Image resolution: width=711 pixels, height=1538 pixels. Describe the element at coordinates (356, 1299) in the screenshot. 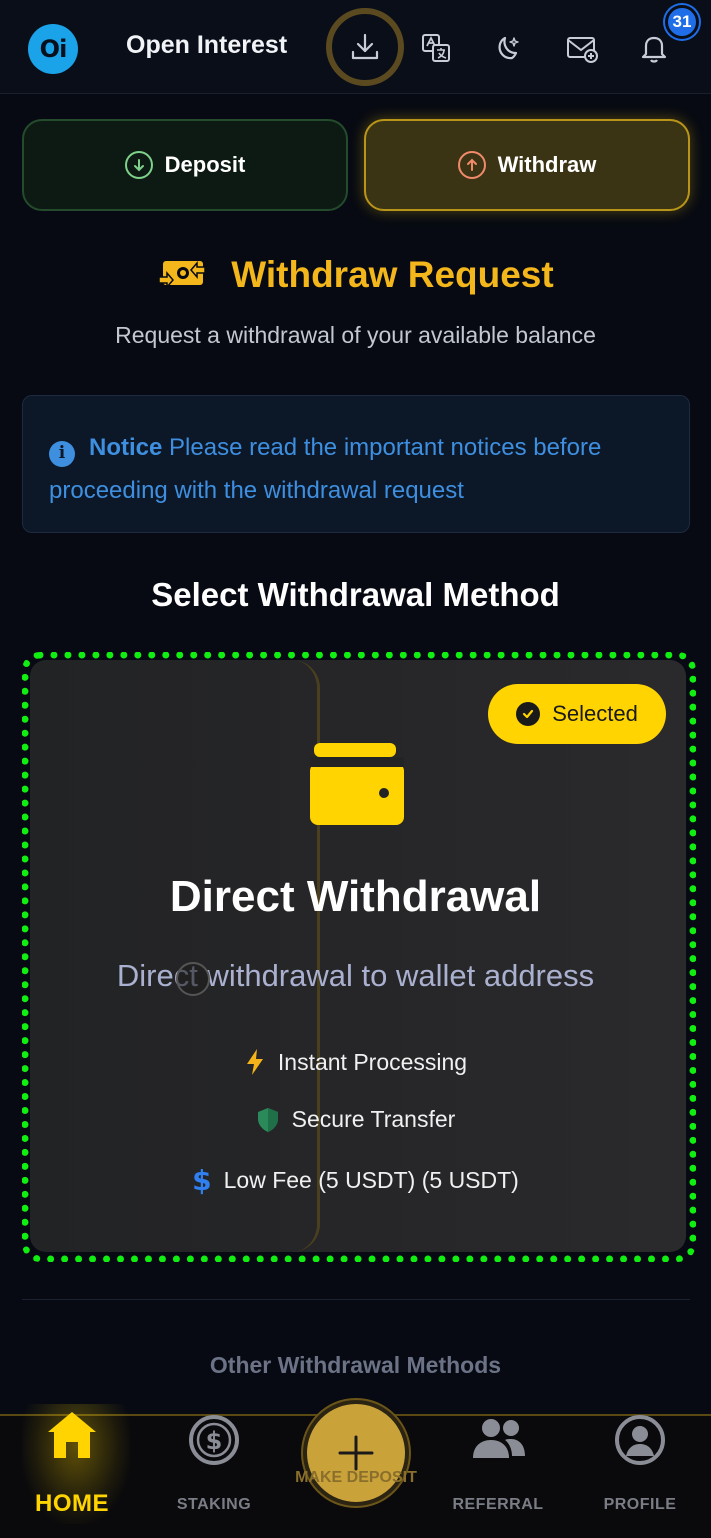

I see `divider` at that location.